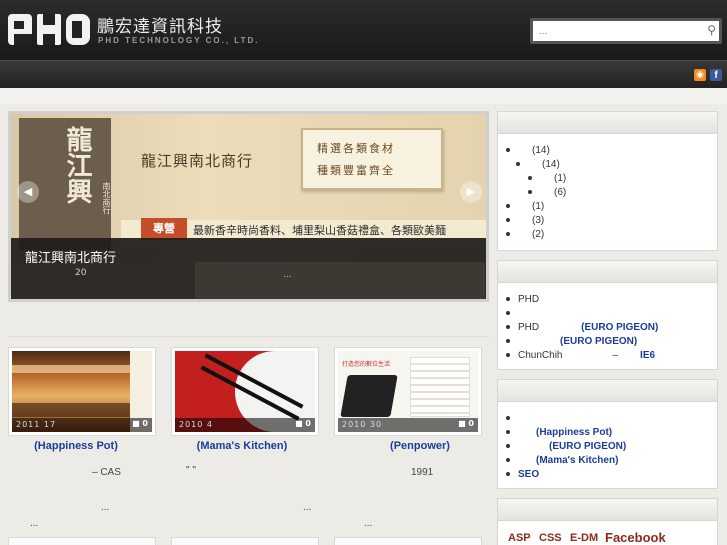  What do you see at coordinates (525, 220) in the screenshot?
I see `category-item: (3)` at bounding box center [525, 220].